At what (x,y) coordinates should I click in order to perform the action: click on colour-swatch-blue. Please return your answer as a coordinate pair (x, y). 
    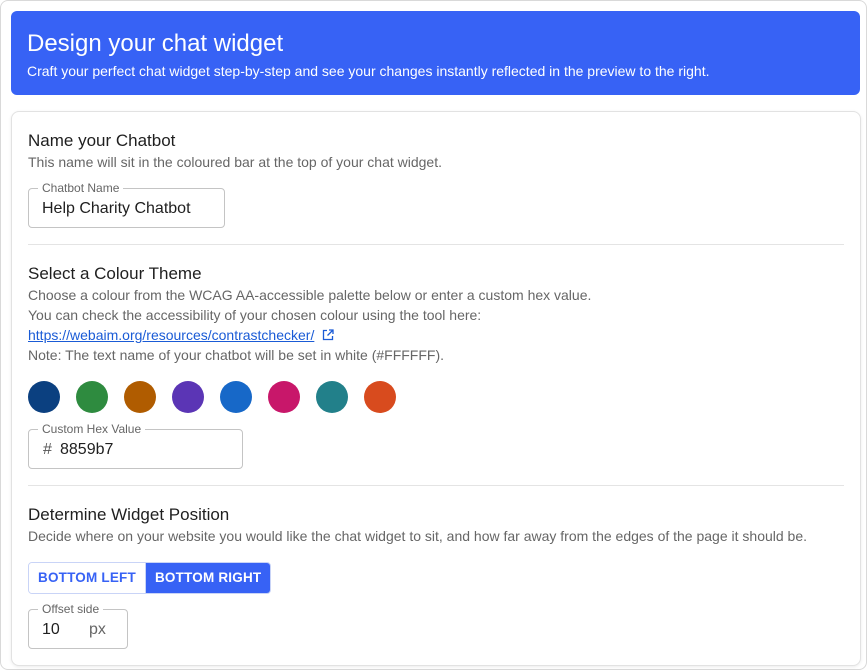
    Looking at the image, I should click on (236, 397).